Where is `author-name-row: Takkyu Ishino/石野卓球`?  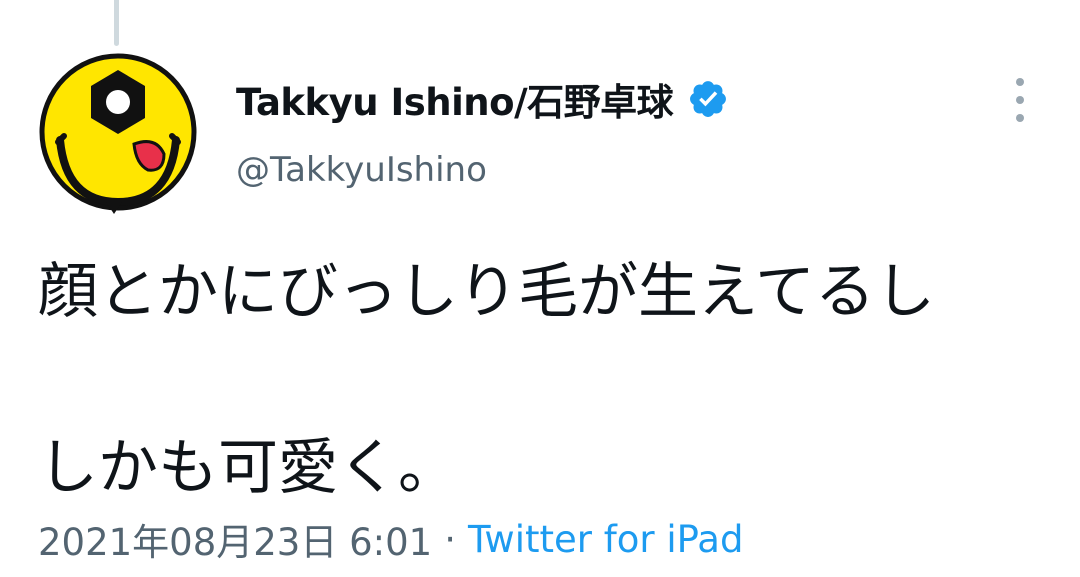 author-name-row: Takkyu Ishino/石野卓球 is located at coordinates (482, 99).